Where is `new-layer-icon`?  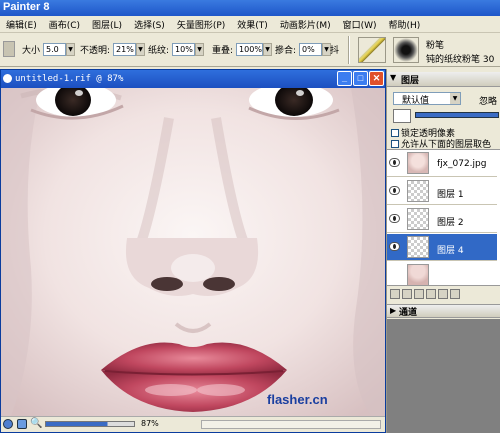 new-layer-icon is located at coordinates (443, 294).